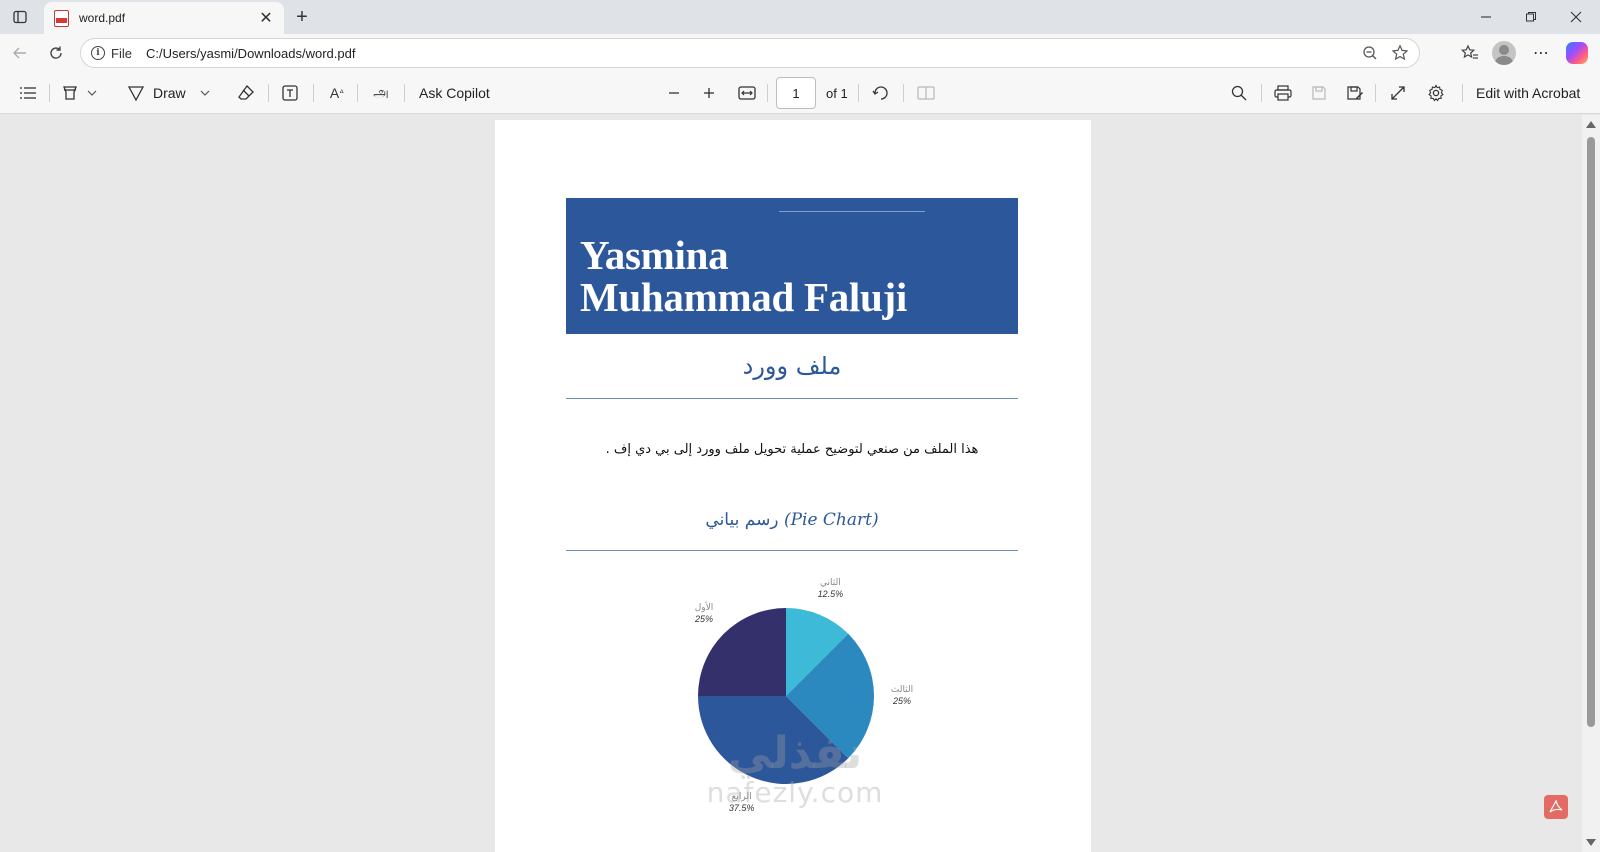  What do you see at coordinates (831, 594) in the screenshot?
I see `pie-value-label-2: 12.5%` at bounding box center [831, 594].